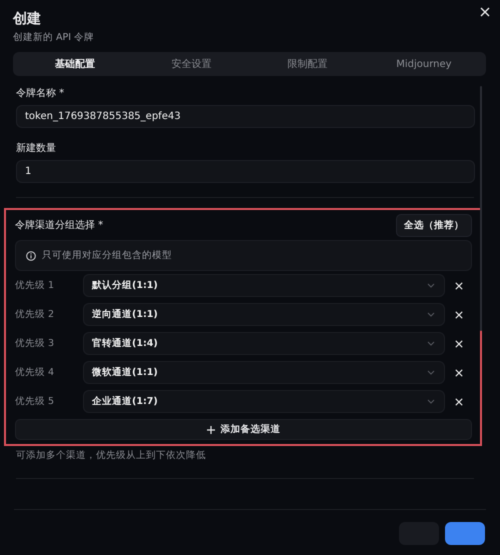 The image size is (500, 555). Describe the element at coordinates (35, 285) in the screenshot. I see `priority-label: 优先级 1` at that location.